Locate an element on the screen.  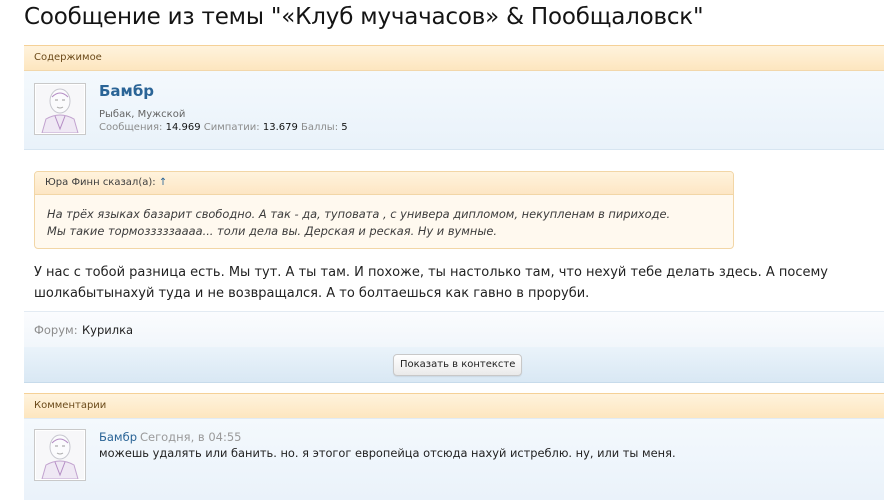
comment-author: Бамбр is located at coordinates (118, 437).